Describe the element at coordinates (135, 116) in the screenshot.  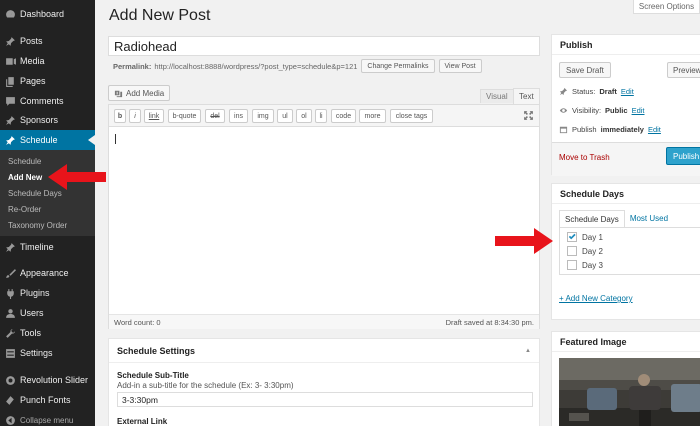
I see `qt-italic-button: i` at that location.